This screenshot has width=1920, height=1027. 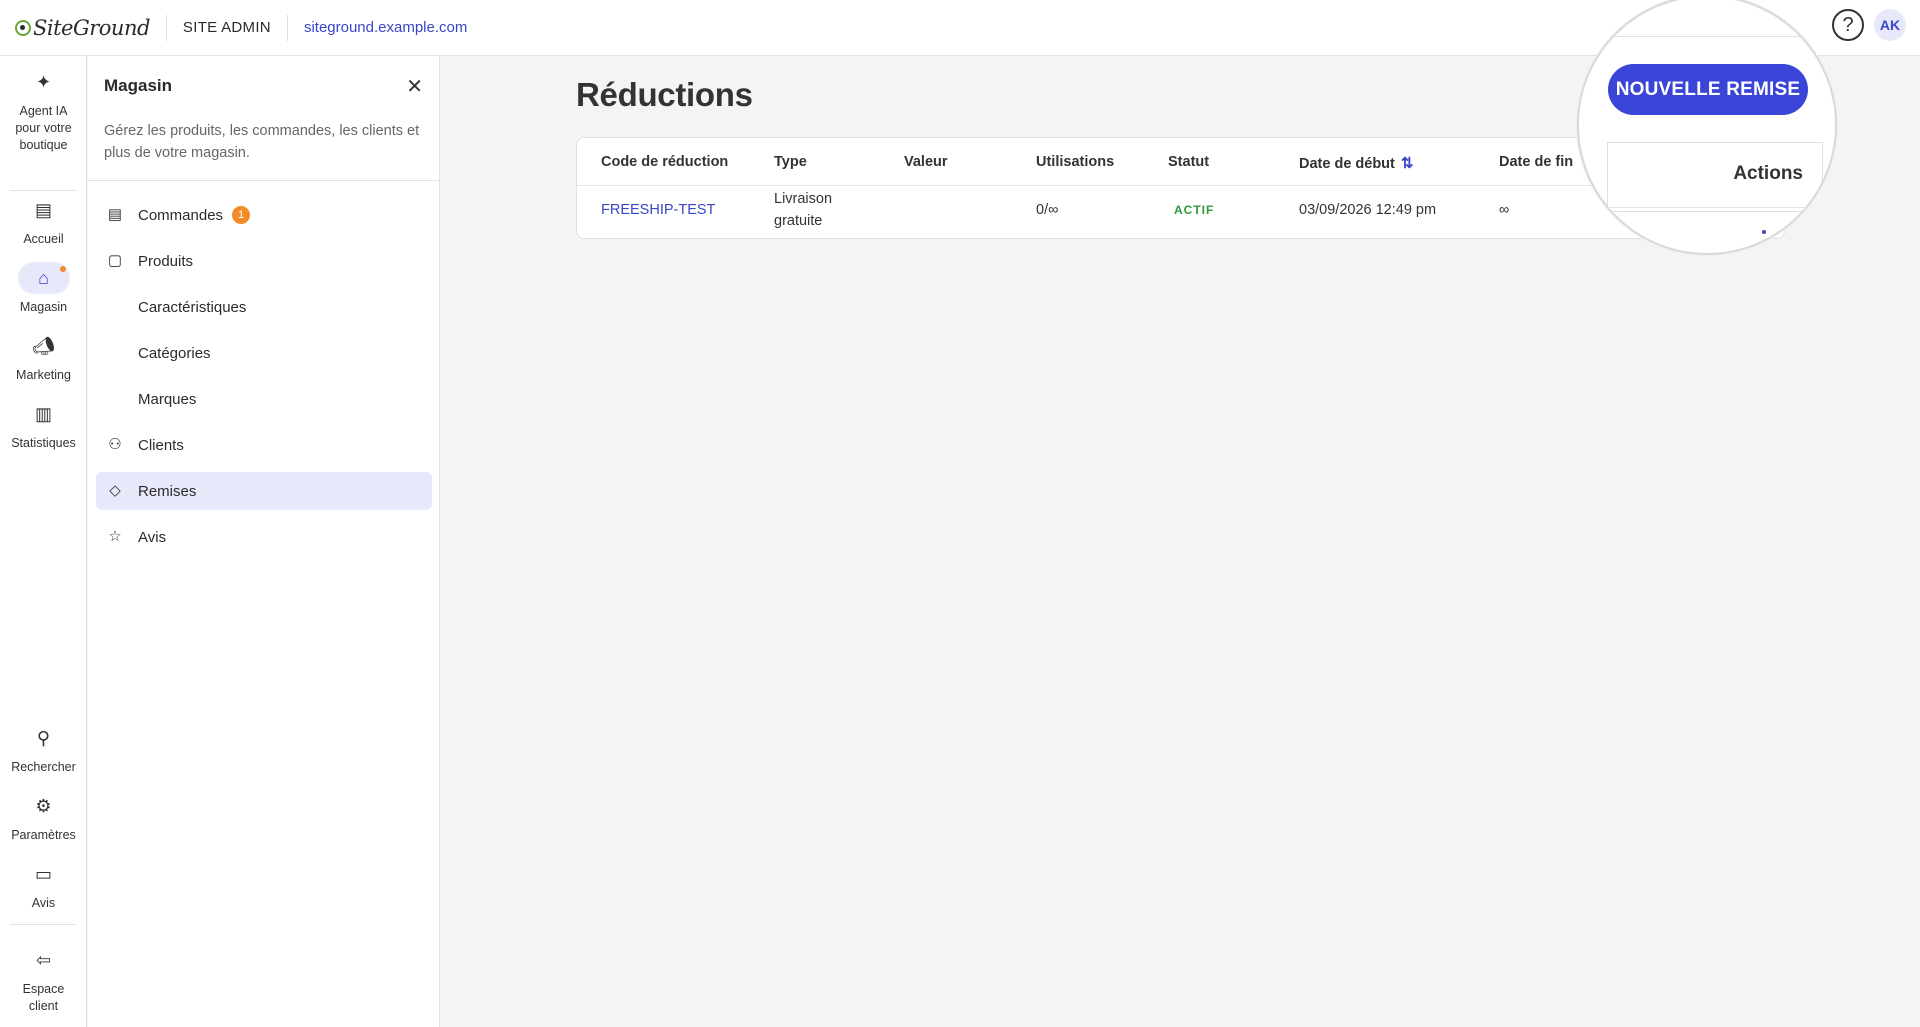 What do you see at coordinates (167, 399) in the screenshot?
I see `nav-item-label: Marques` at bounding box center [167, 399].